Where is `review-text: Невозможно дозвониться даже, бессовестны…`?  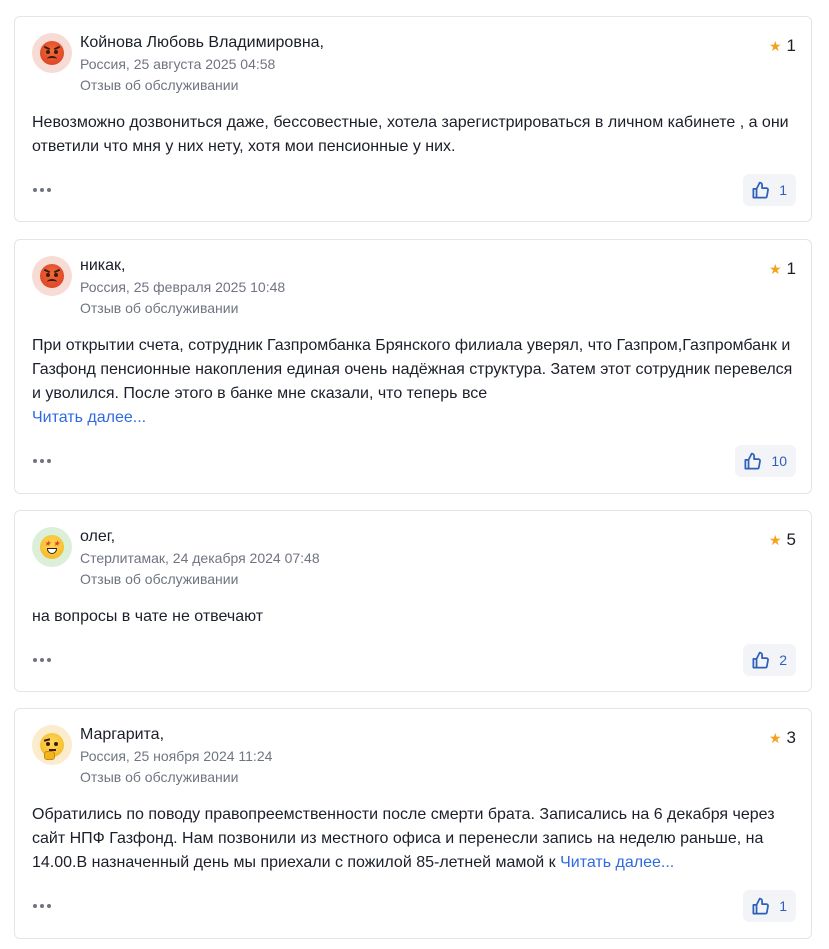
review-text: Невозможно дозвониться даже, бессовестны… is located at coordinates (413, 135).